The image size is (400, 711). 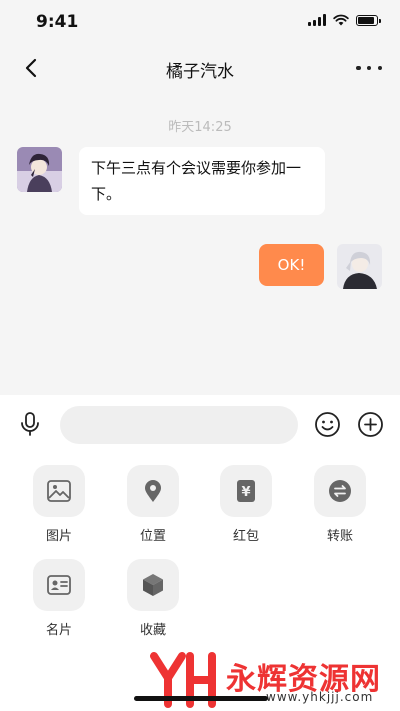 What do you see at coordinates (340, 491) in the screenshot?
I see `transfer-icon` at bounding box center [340, 491].